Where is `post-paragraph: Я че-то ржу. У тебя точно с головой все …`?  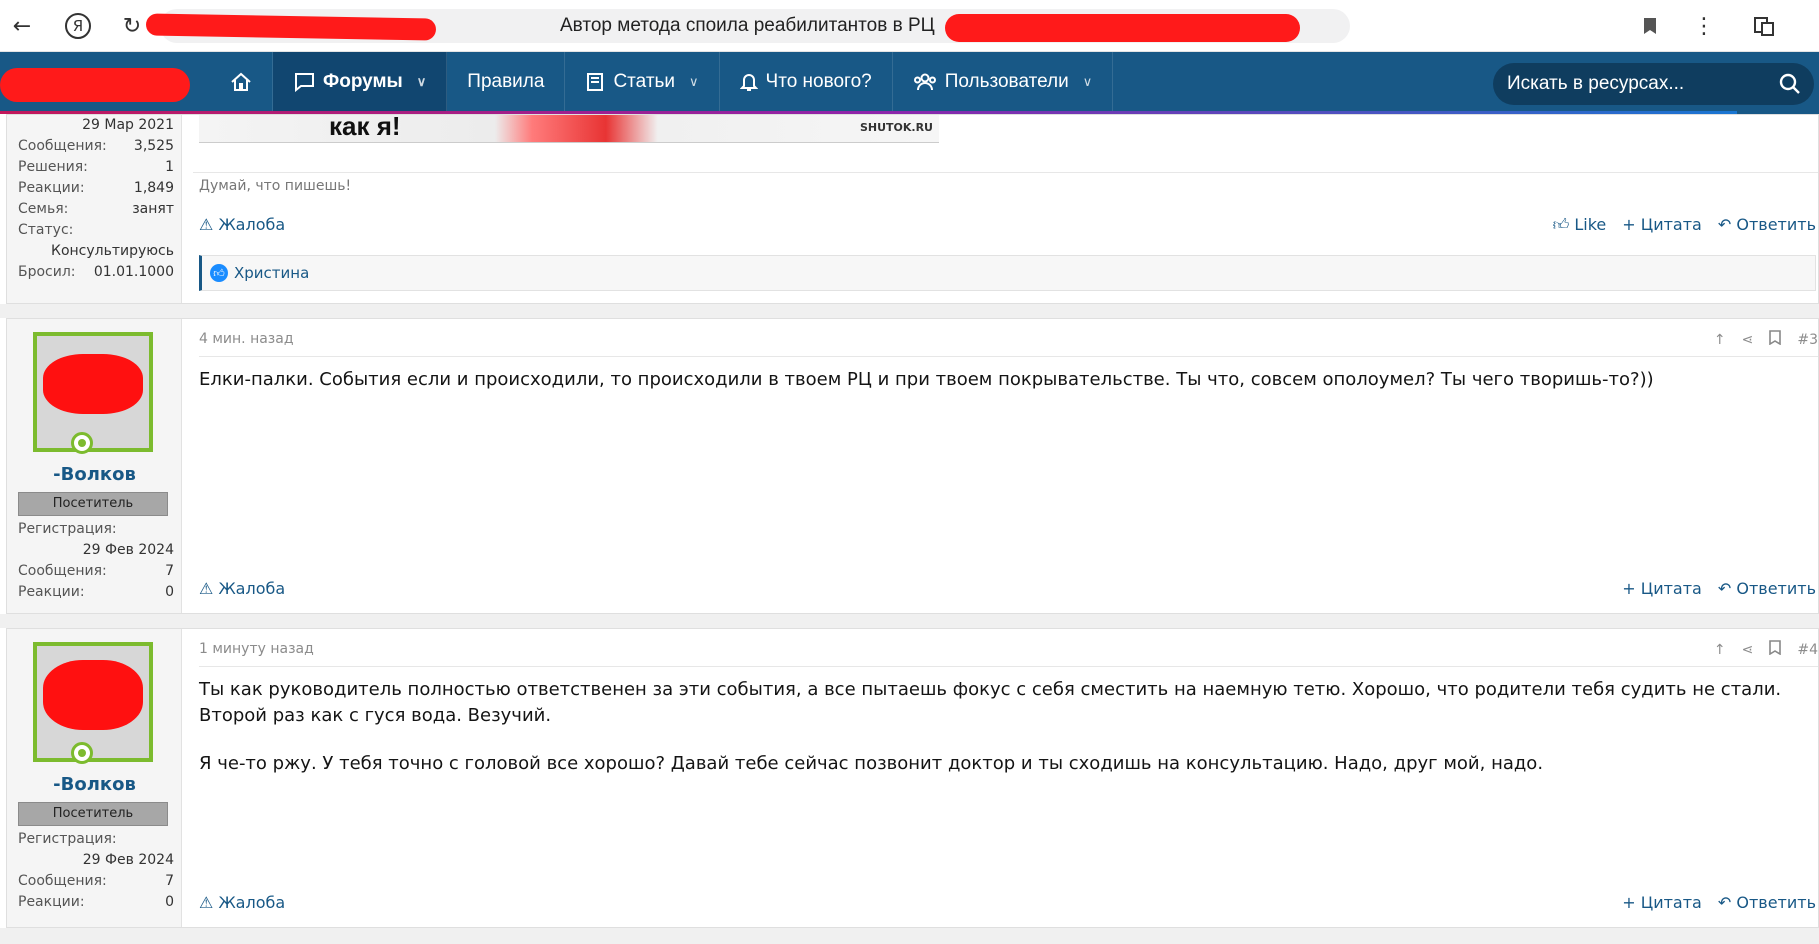 post-paragraph: Я че-то ржу. У тебя точно с головой все … is located at coordinates (871, 763).